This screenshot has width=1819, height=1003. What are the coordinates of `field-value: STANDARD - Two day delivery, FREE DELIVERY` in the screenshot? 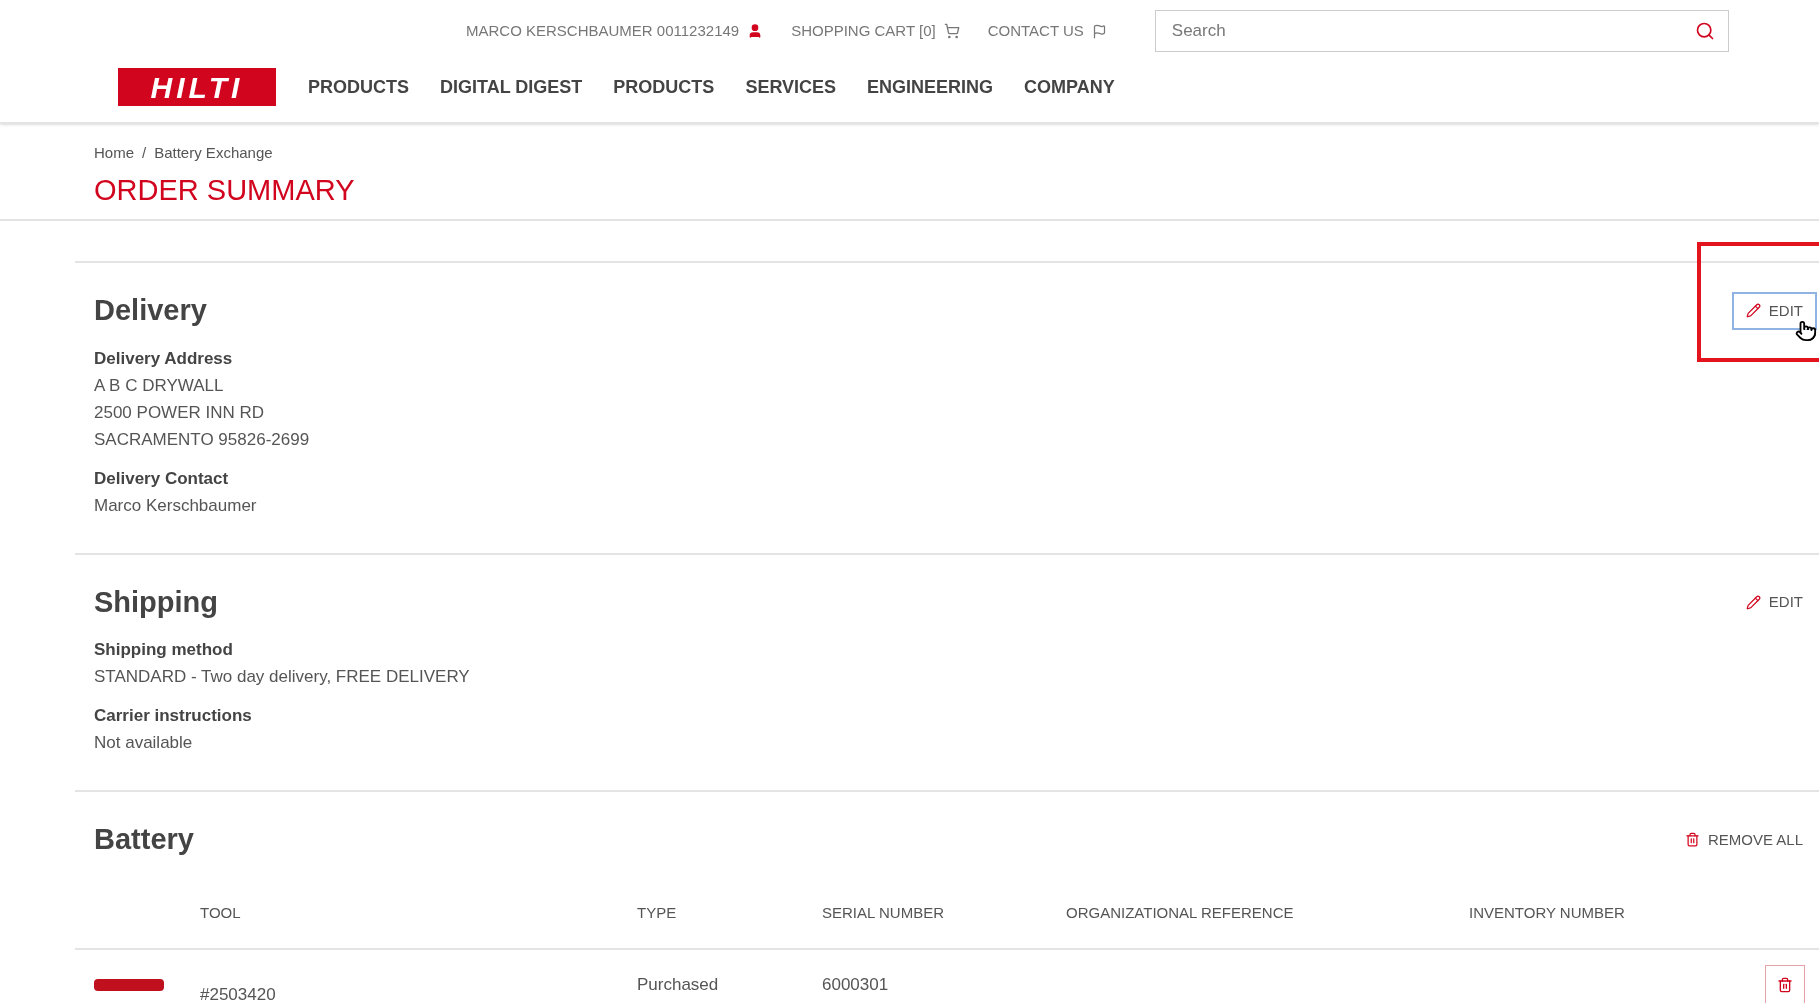 It's located at (282, 677).